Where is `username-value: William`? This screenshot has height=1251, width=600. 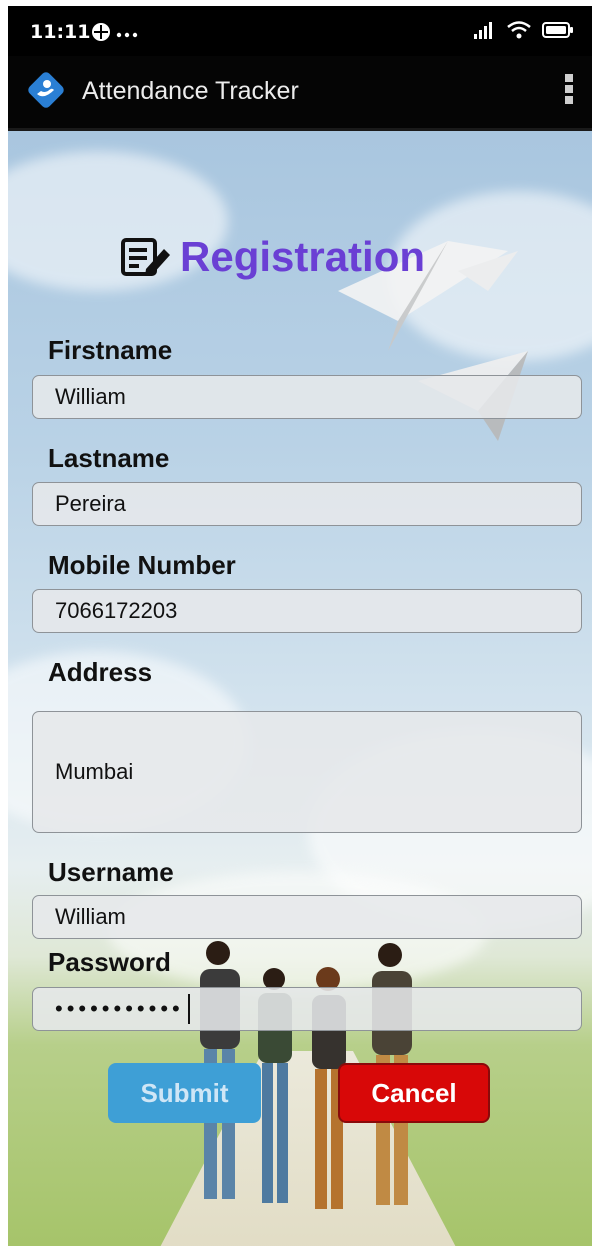
username-value: William is located at coordinates (90, 916).